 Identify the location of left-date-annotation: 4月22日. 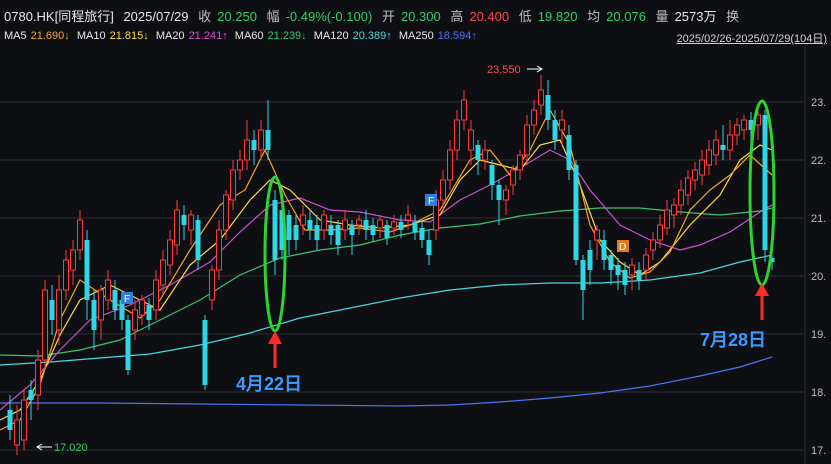
(269, 384).